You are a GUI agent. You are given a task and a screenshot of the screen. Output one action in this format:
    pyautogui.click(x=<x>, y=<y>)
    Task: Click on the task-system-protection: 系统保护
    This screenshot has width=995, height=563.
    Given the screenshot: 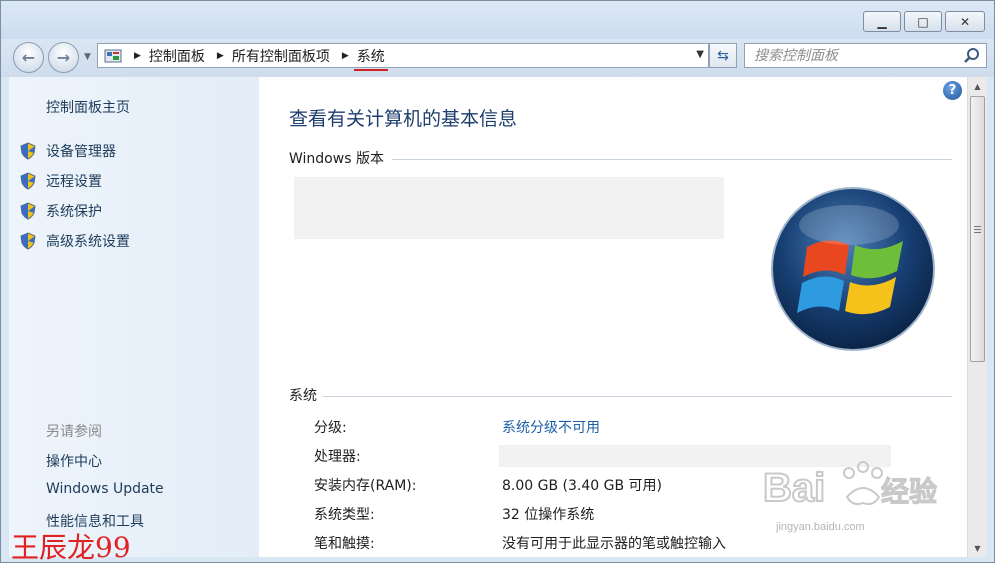 What is the action you would take?
    pyautogui.click(x=60, y=211)
    